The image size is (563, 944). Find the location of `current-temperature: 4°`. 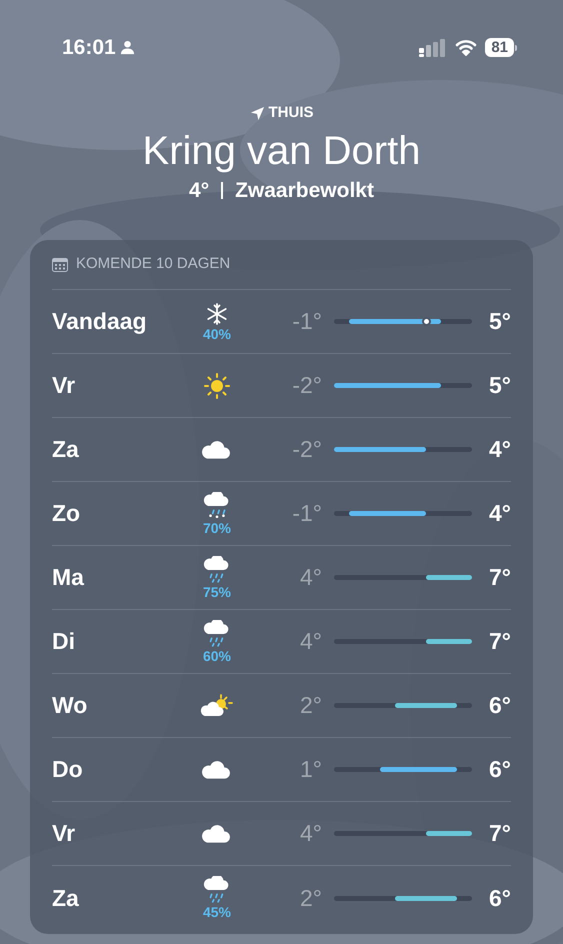

current-temperature: 4° is located at coordinates (199, 191).